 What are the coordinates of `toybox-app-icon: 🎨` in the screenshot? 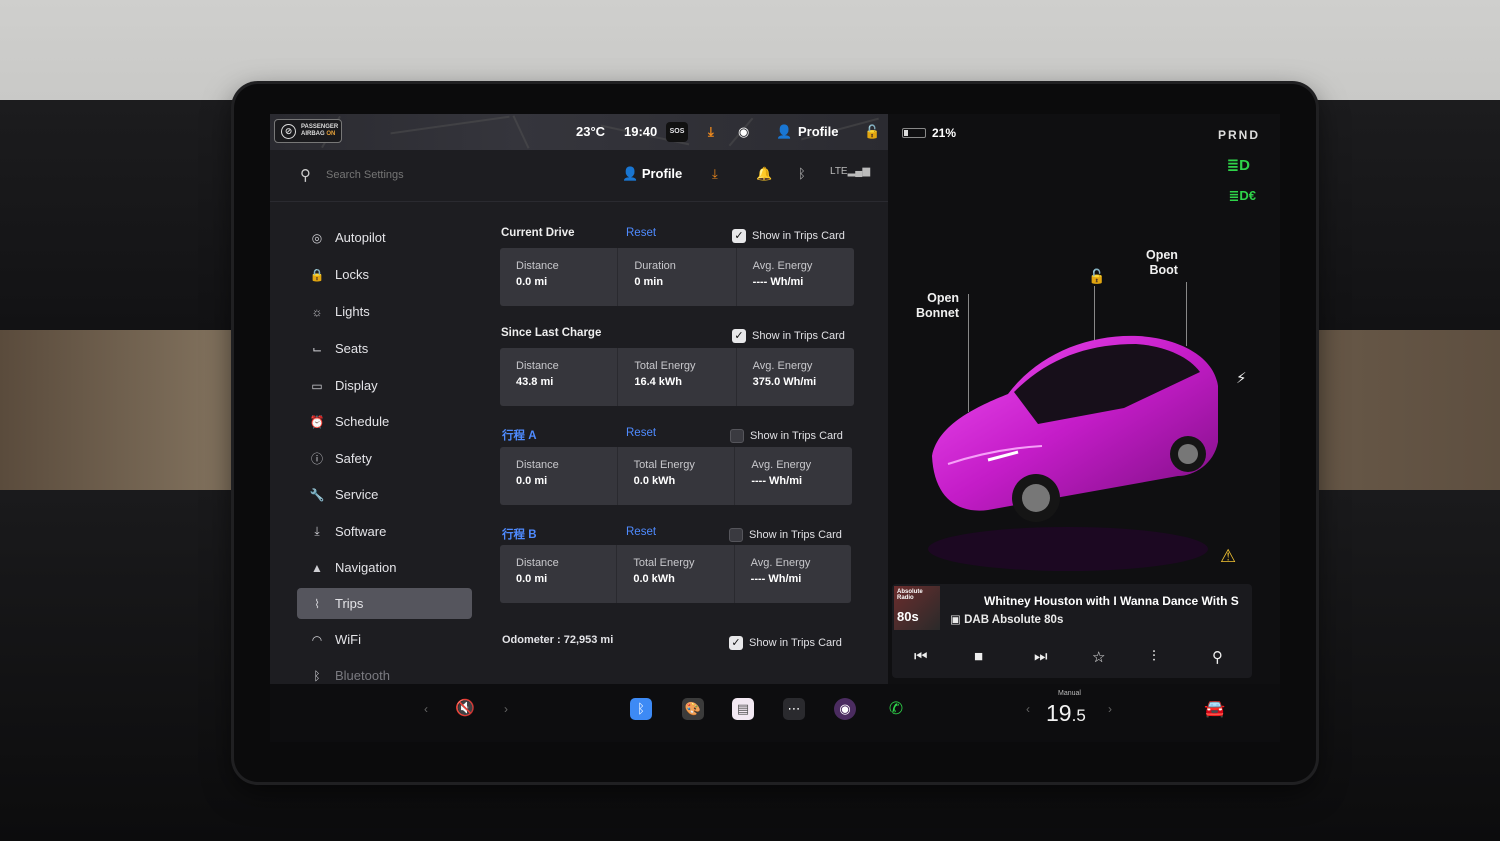 It's located at (693, 709).